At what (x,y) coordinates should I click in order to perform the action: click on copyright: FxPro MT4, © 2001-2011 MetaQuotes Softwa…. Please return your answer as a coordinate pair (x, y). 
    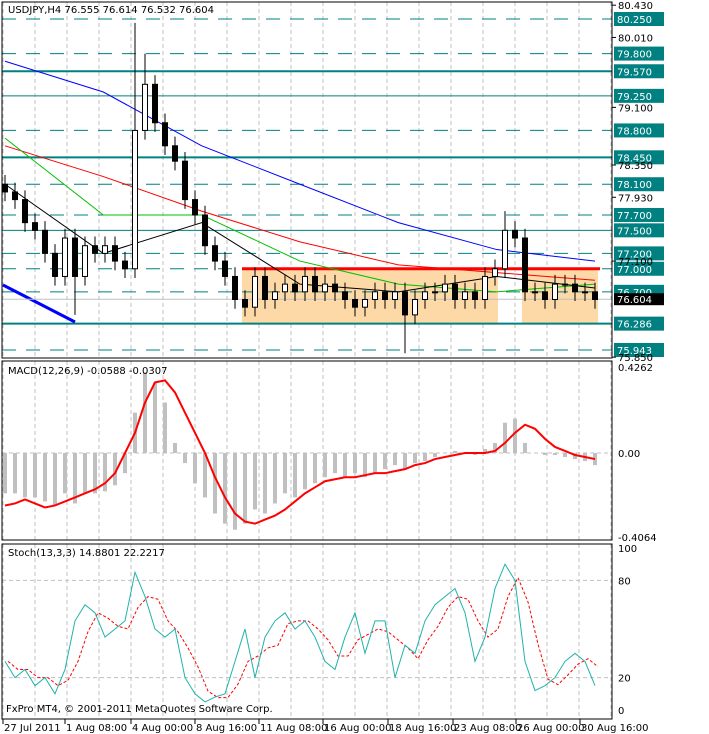
    Looking at the image, I should click on (139, 709).